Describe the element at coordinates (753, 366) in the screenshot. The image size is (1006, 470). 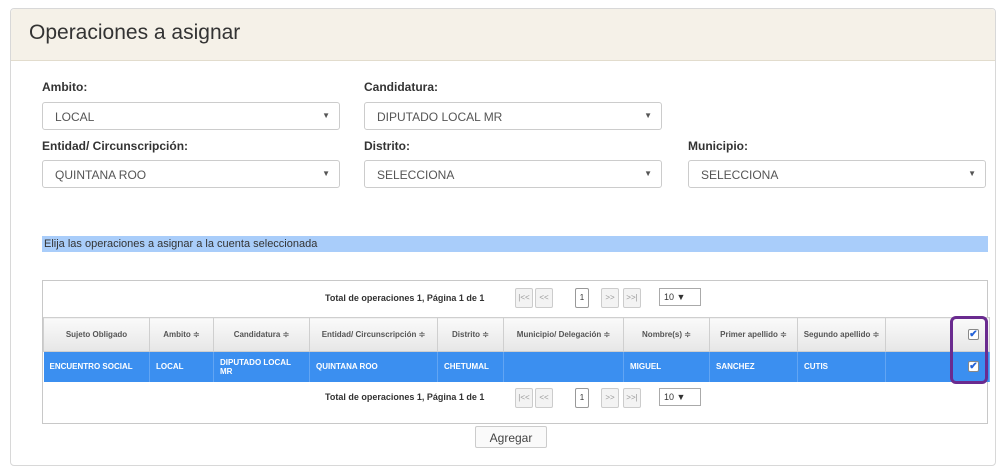
I see `cell-primer-apellido: SANCHEZ` at that location.